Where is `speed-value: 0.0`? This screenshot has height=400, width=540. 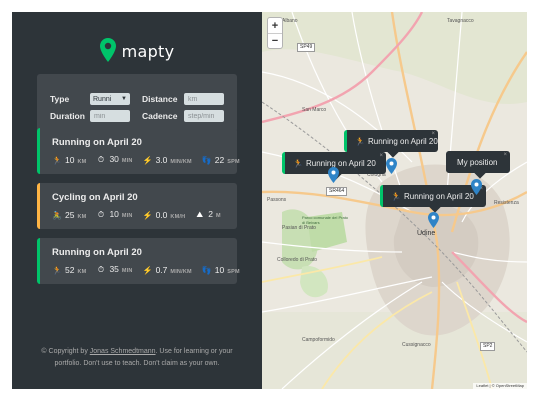
speed-value: 0.0 is located at coordinates (161, 214).